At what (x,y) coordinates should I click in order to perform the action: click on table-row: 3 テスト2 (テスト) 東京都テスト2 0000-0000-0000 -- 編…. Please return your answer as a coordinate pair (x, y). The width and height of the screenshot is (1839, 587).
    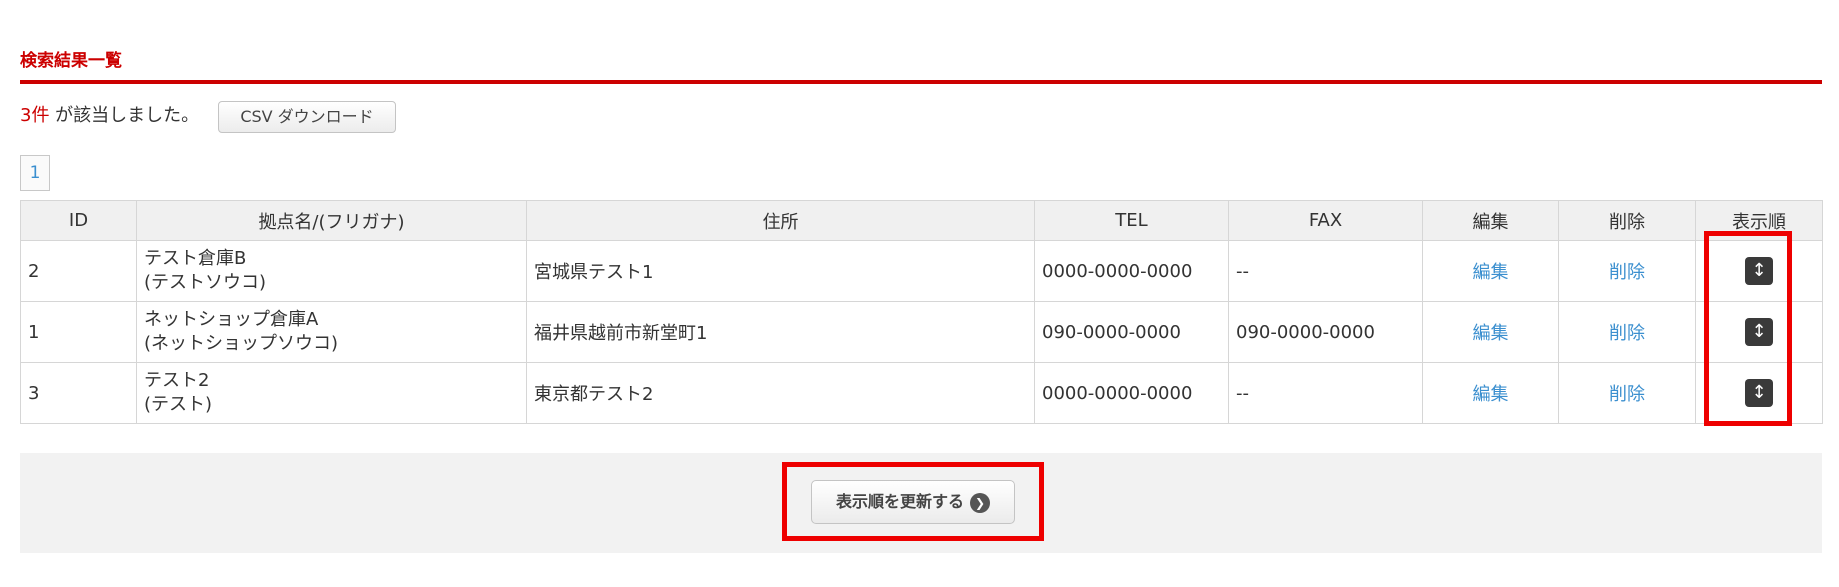
    Looking at the image, I should click on (921, 393).